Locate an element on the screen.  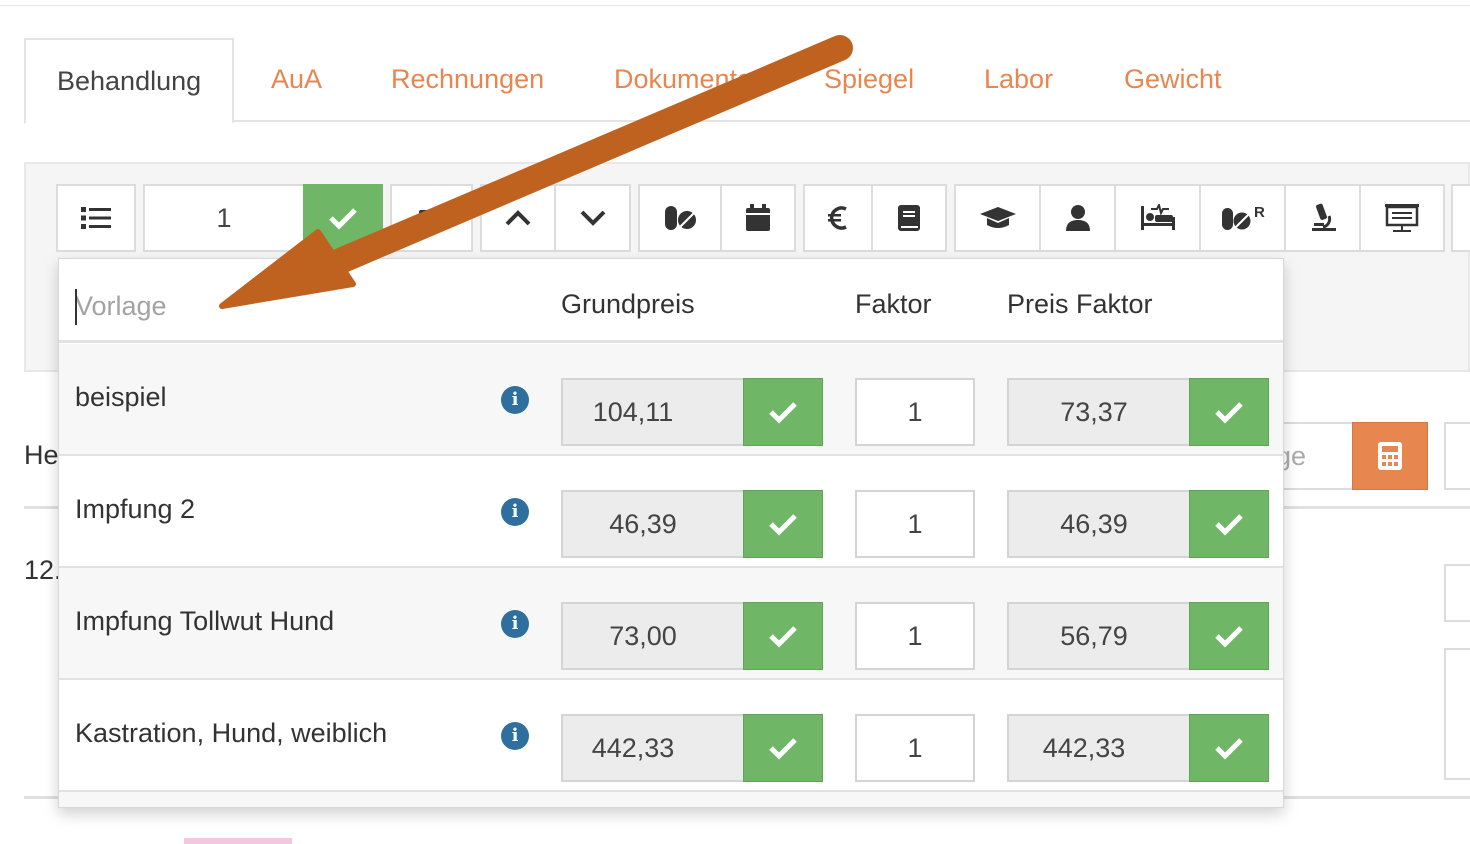
toolbar-button-hidden is located at coordinates (431, 218).